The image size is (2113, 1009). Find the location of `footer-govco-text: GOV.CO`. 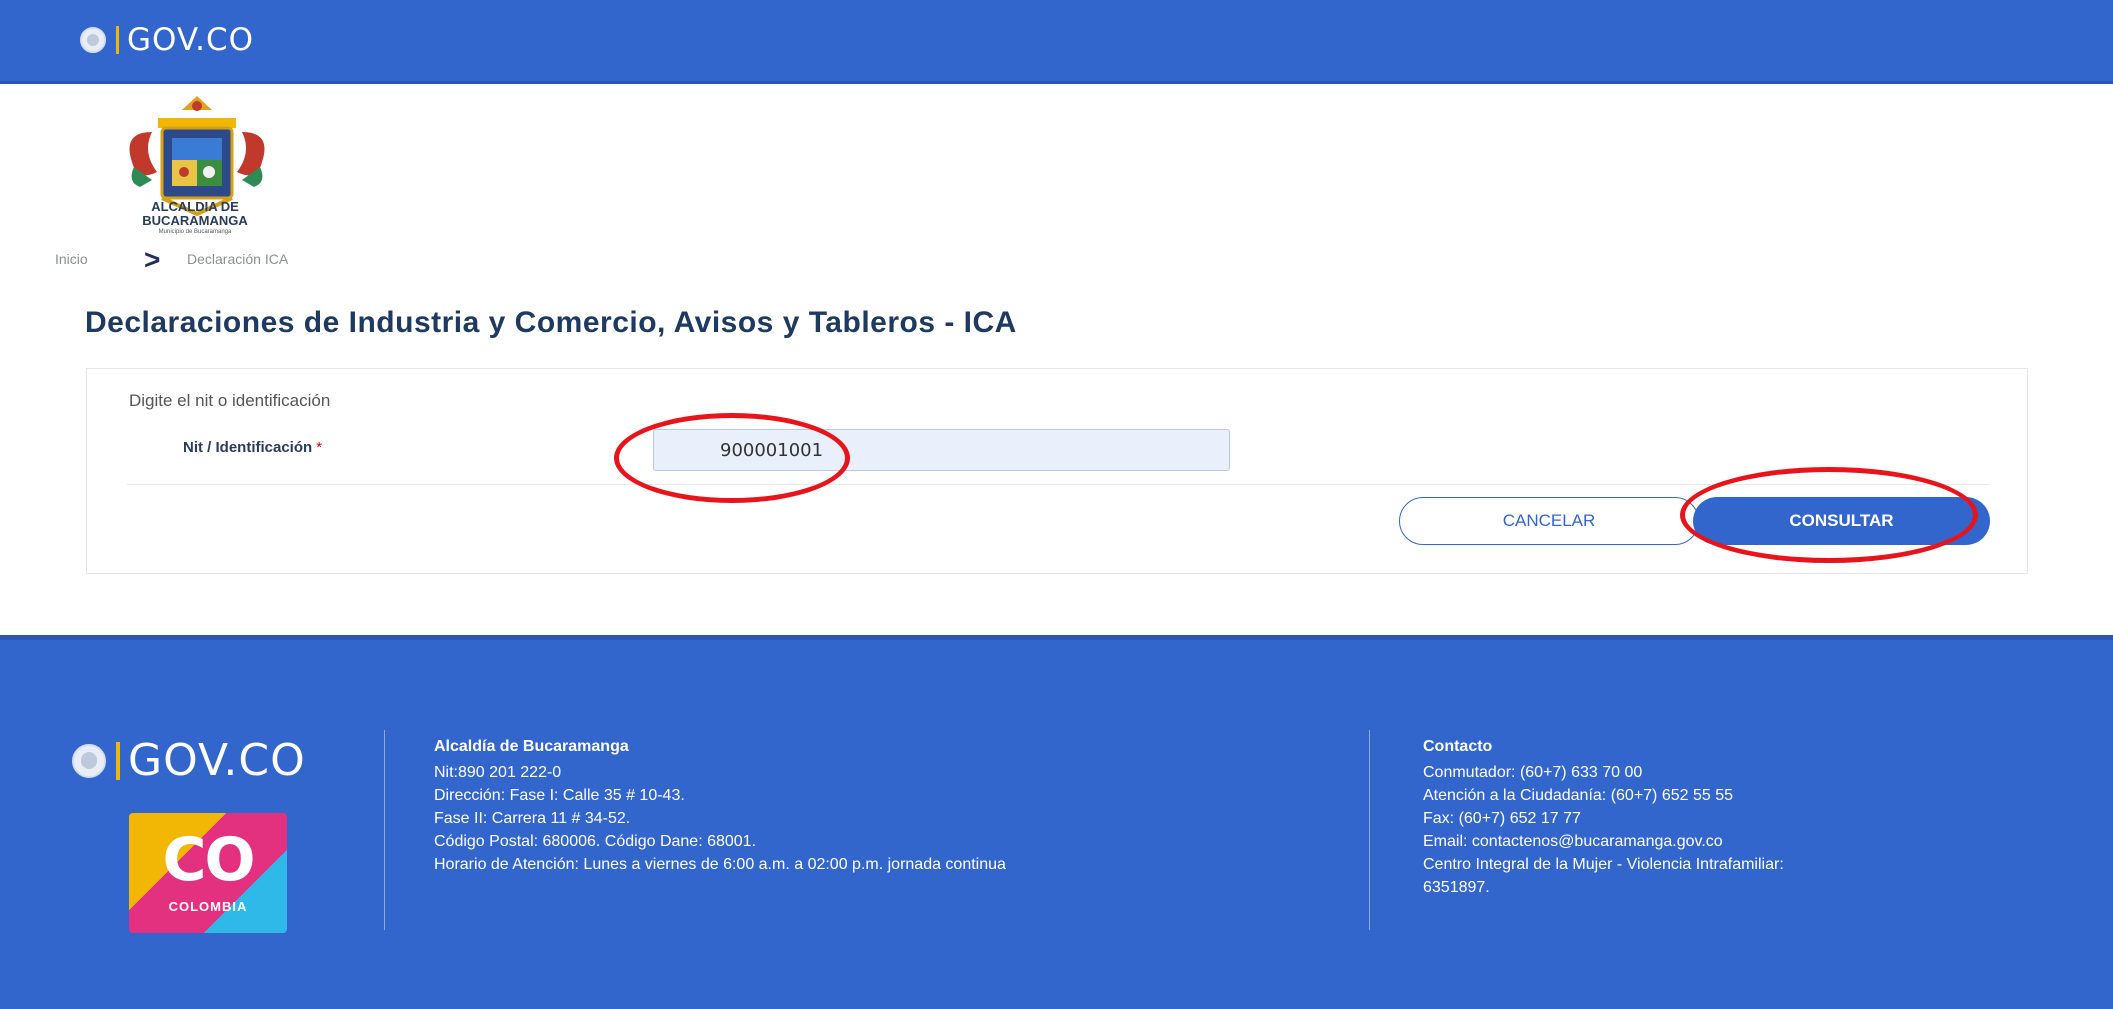

footer-govco-text: GOV.CO is located at coordinates (217, 760).